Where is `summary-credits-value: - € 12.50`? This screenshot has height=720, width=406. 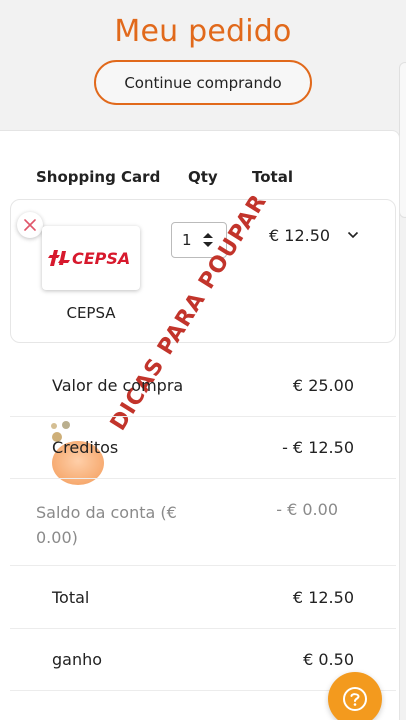 summary-credits-value: - € 12.50 is located at coordinates (318, 447).